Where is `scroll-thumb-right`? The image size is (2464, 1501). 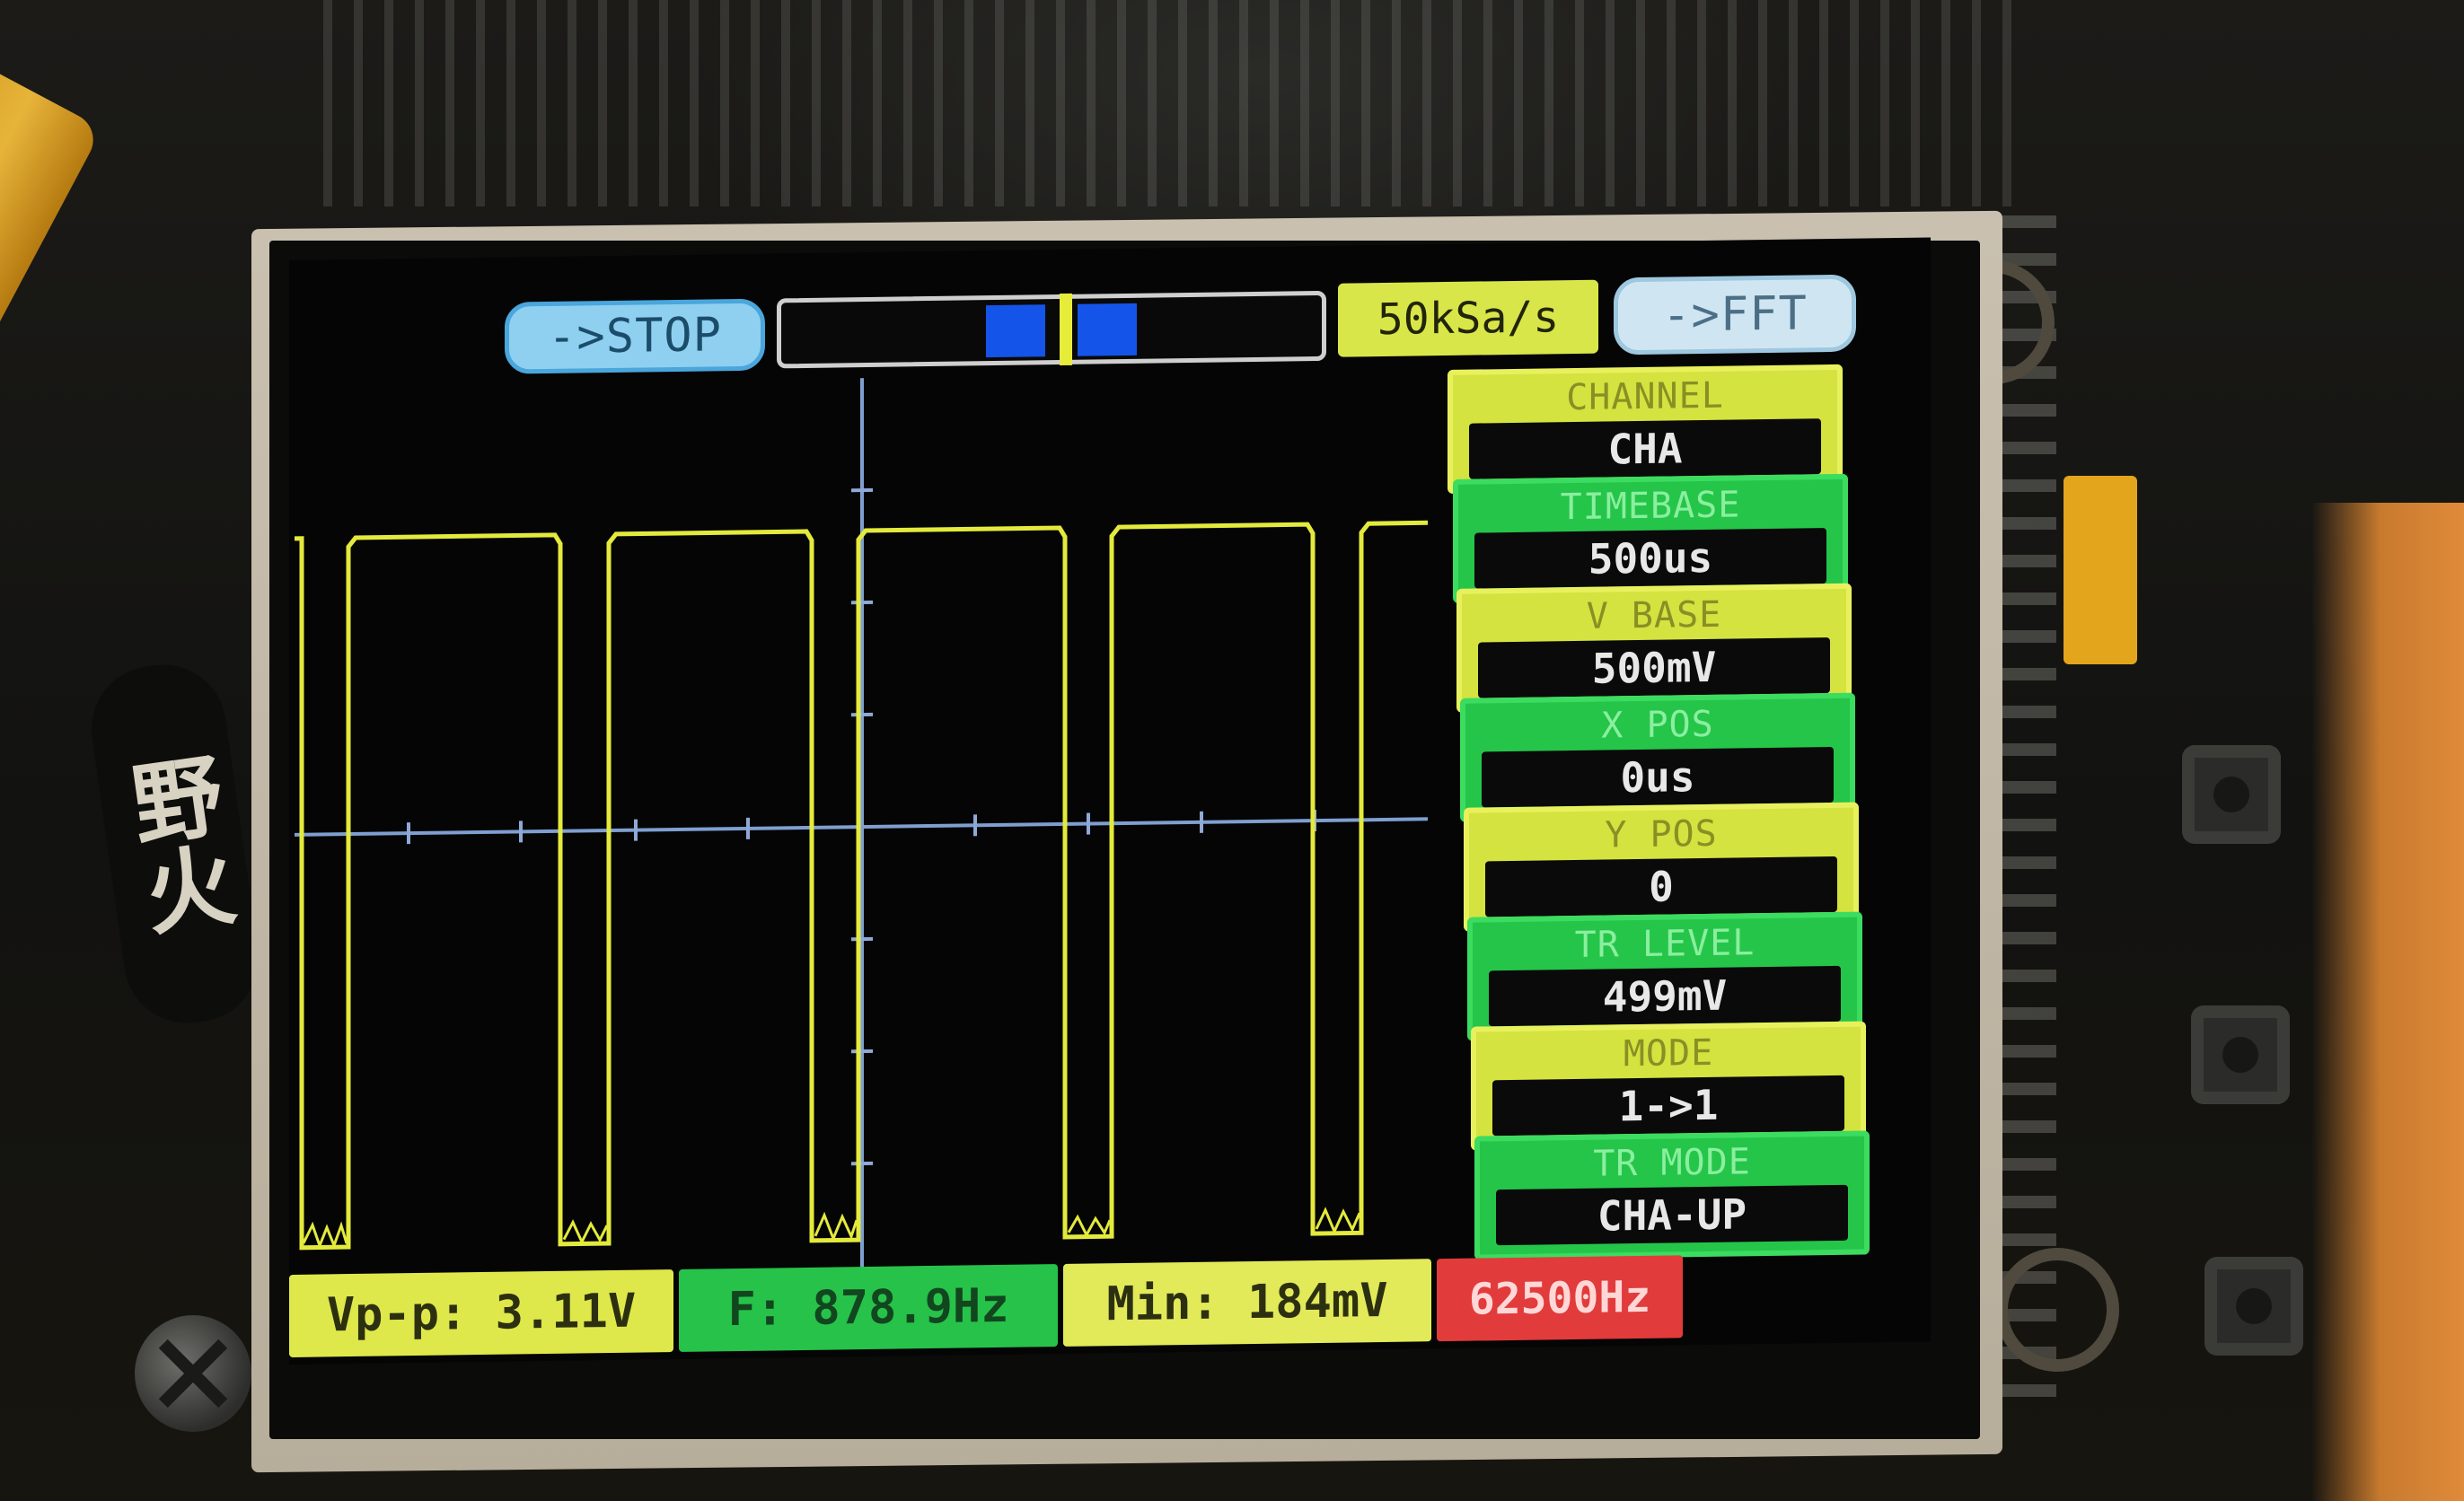 scroll-thumb-right is located at coordinates (1107, 329).